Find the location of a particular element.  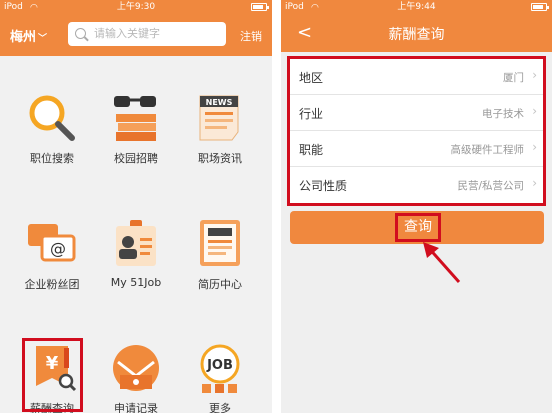

magnifier-icon is located at coordinates (52, 118).